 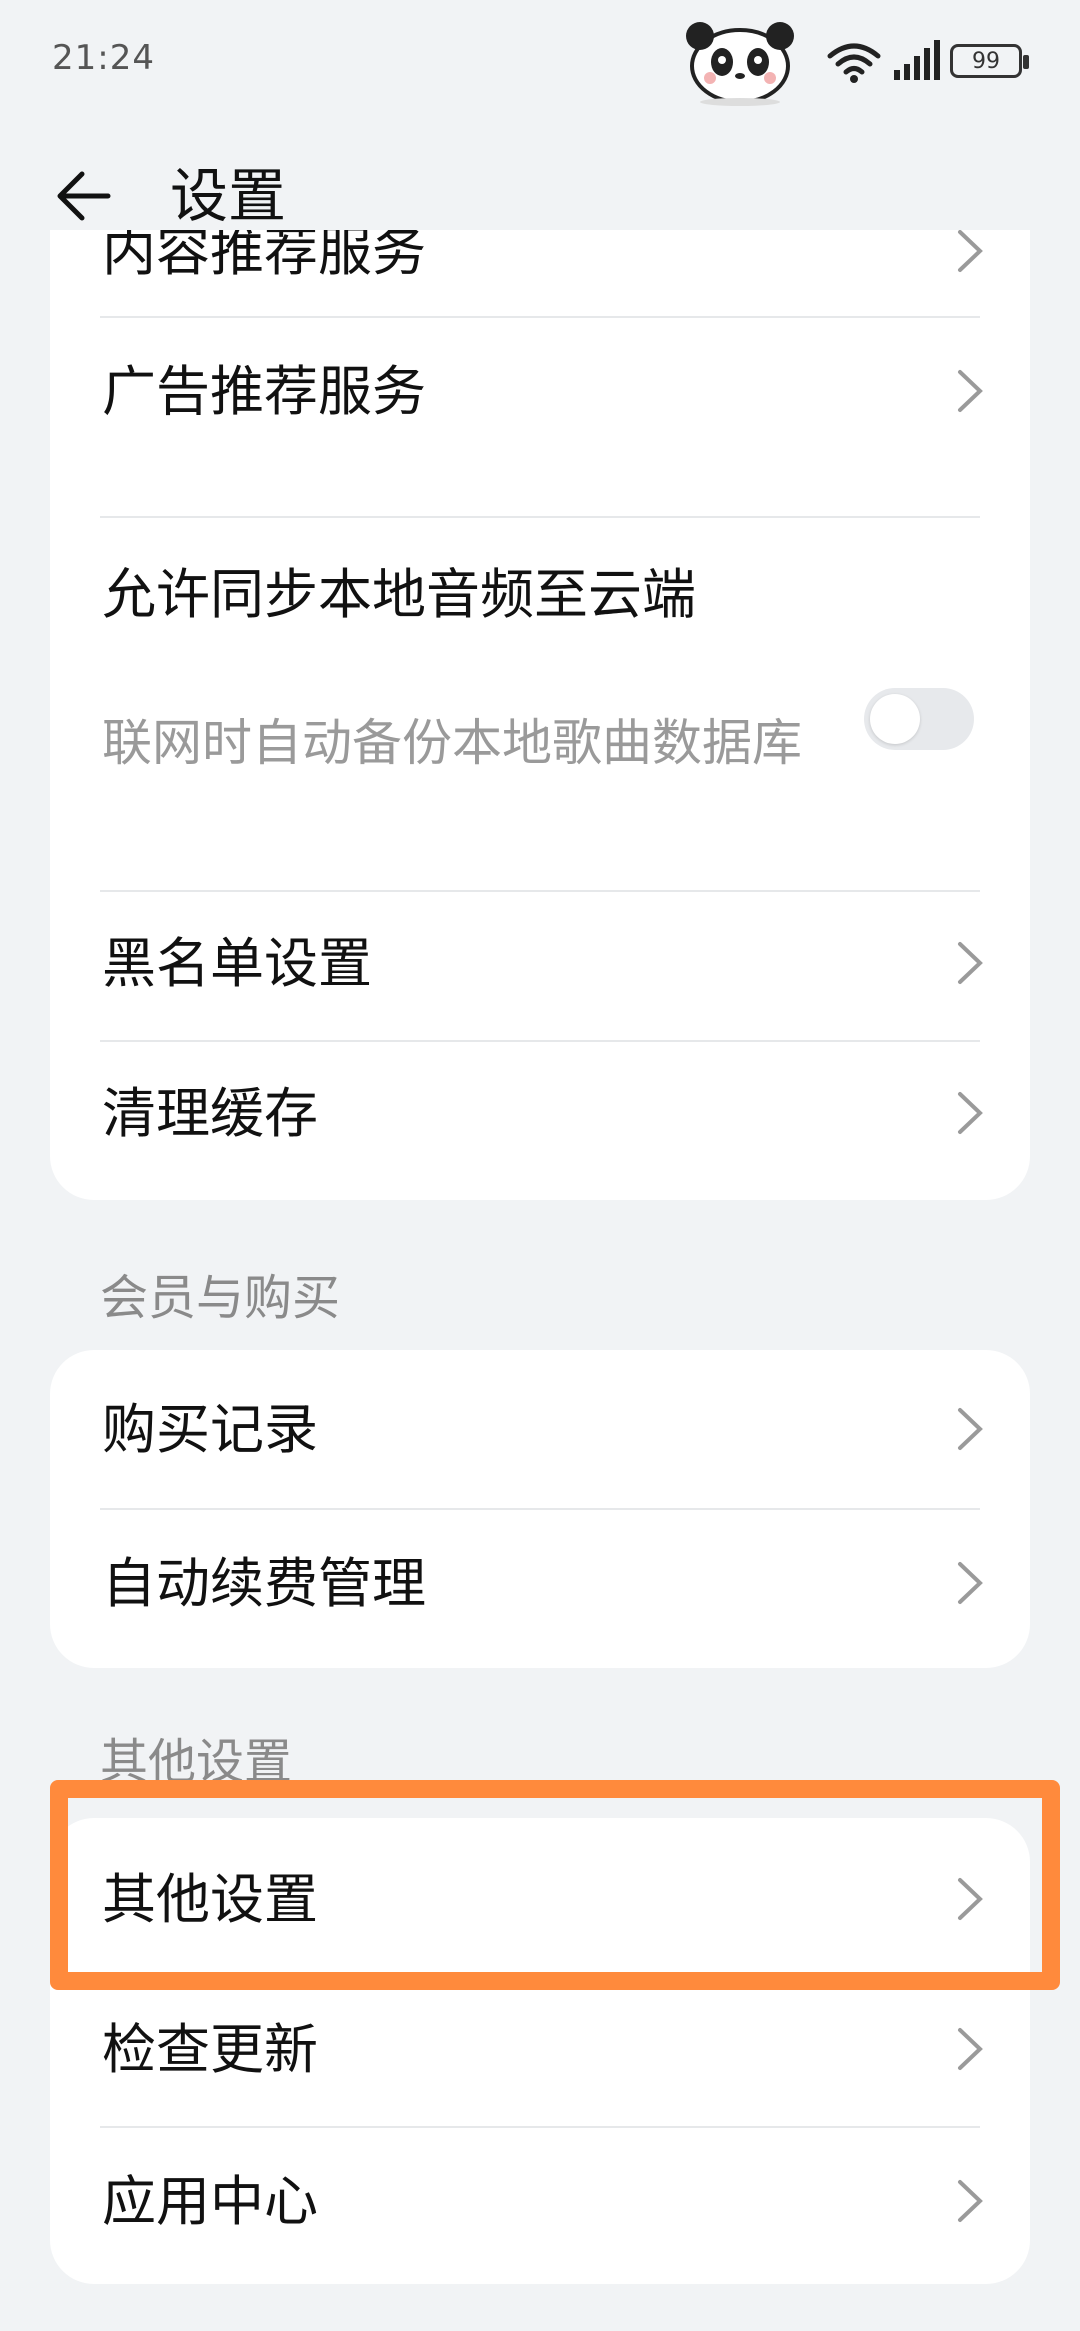 What do you see at coordinates (264, 256) in the screenshot?
I see `row-label: 内容推荐服务` at bounding box center [264, 256].